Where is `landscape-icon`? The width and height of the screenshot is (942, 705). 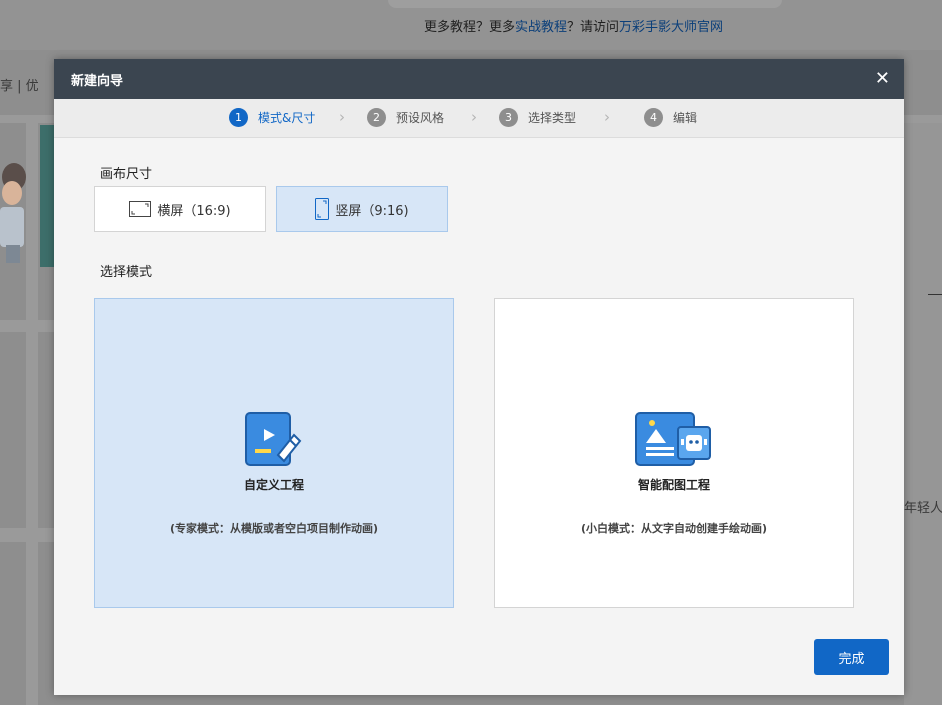
landscape-icon is located at coordinates (140, 209).